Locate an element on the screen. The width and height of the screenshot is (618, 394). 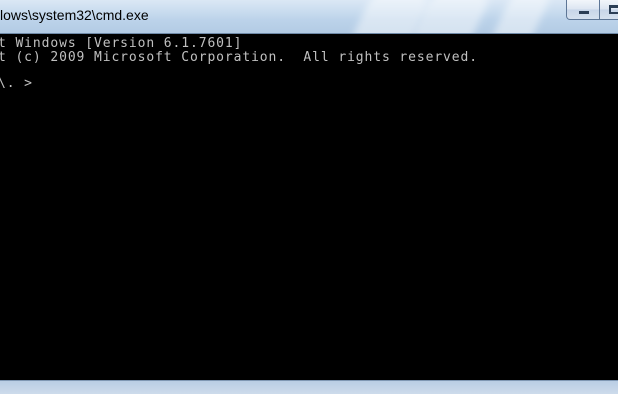
title-bar-glass-streak is located at coordinates (520, 16).